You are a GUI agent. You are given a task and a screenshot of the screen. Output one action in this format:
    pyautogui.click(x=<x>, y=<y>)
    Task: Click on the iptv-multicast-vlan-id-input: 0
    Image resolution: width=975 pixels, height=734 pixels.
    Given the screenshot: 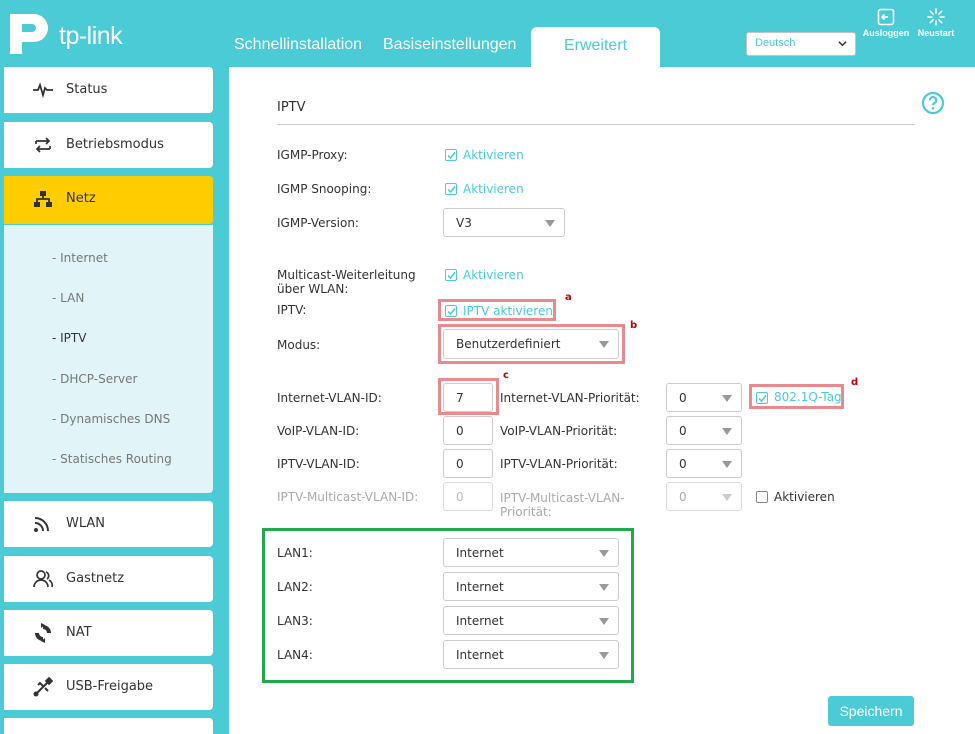 What is the action you would take?
    pyautogui.click(x=468, y=496)
    